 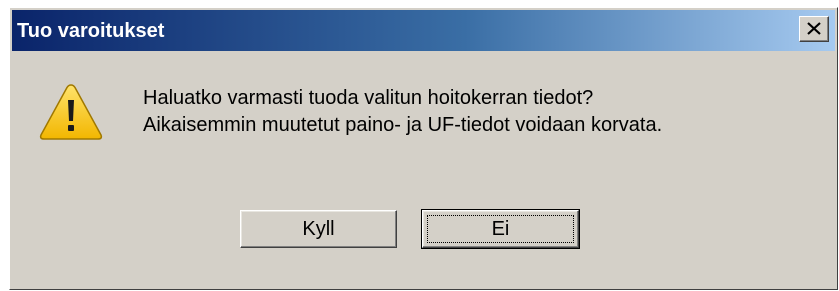 I want to click on close-button, so click(x=814, y=29).